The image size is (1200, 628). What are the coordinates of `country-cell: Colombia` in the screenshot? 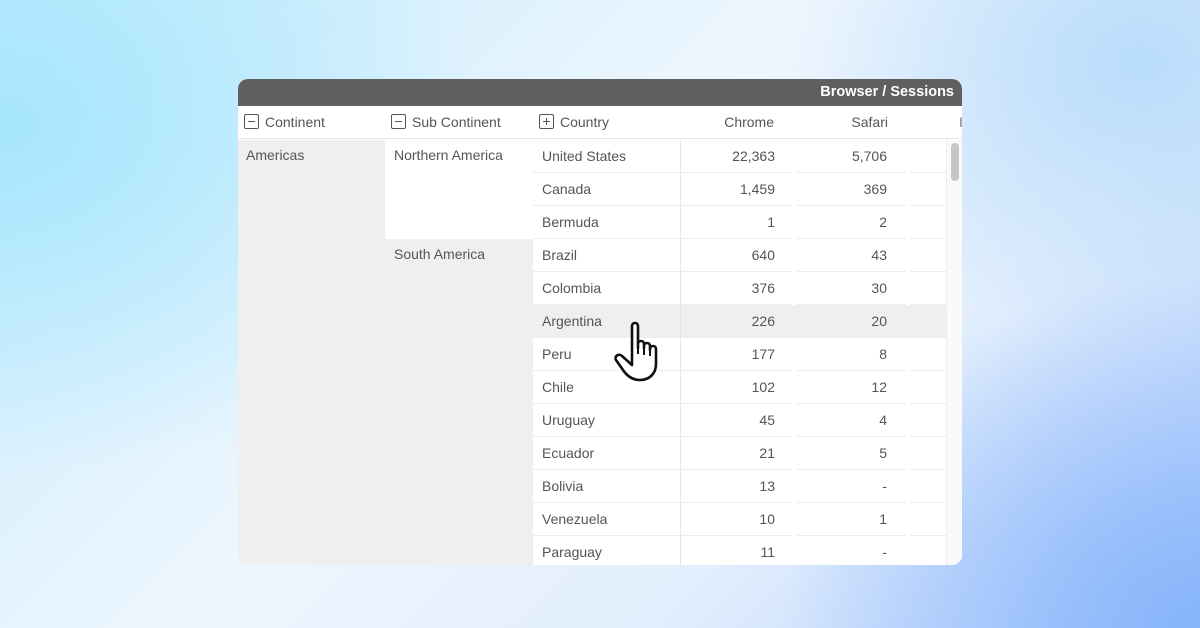 It's located at (607, 288).